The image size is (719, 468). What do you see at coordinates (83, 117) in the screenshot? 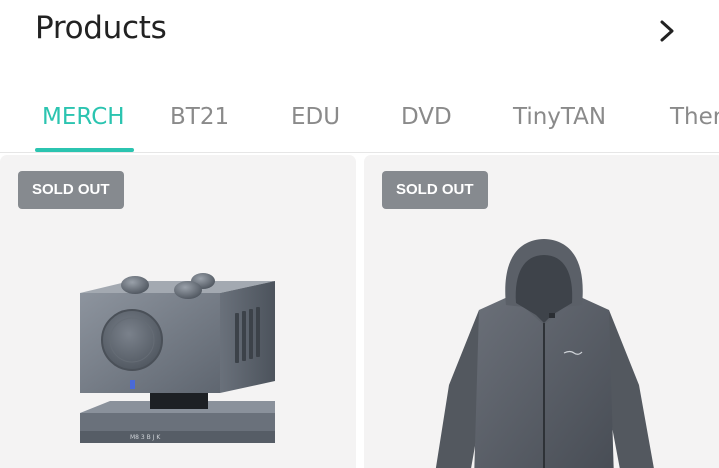
I see `tab-merch: MERCH` at bounding box center [83, 117].